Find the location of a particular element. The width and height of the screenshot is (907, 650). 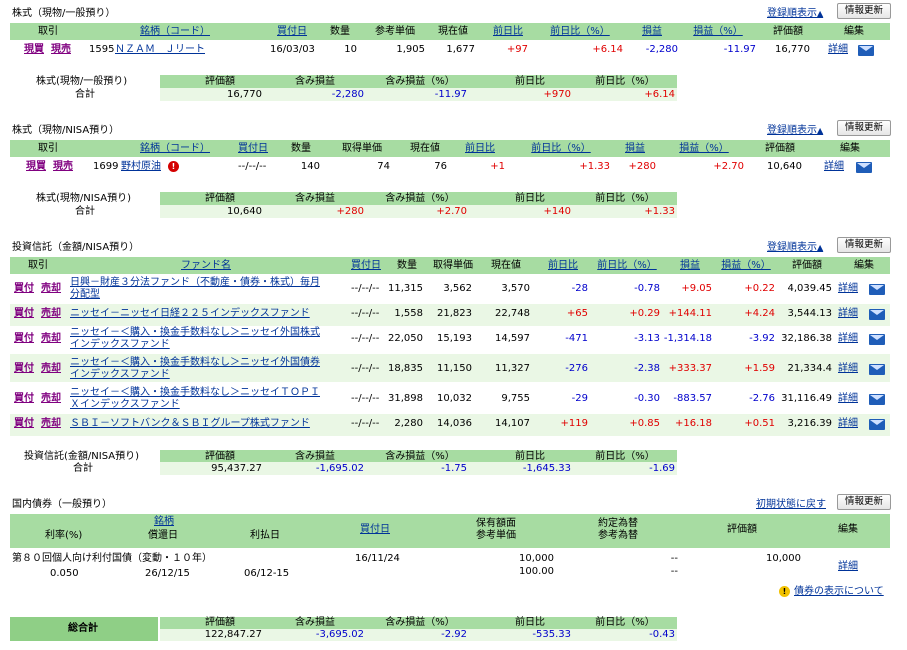

col-brand-sort: 銘柄 is located at coordinates (164, 522).